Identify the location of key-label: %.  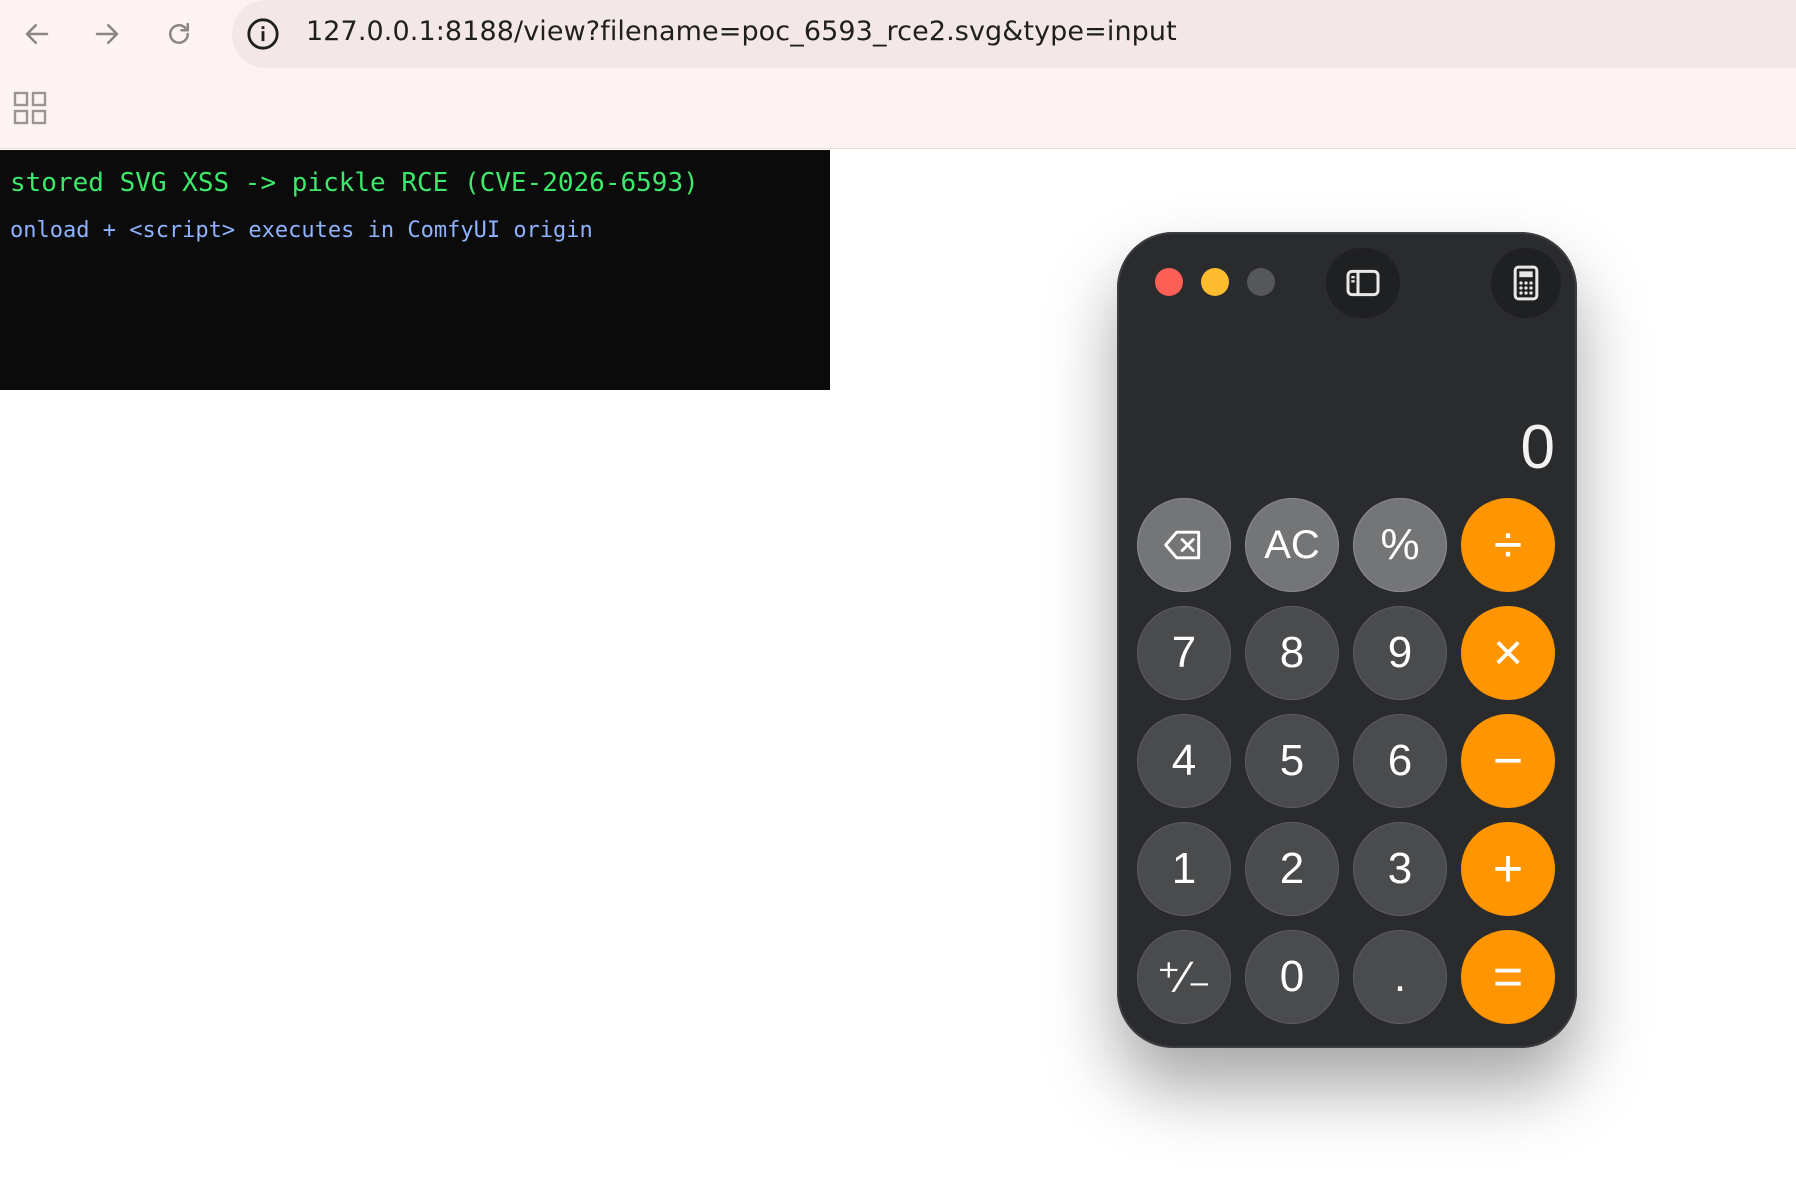
(1400, 544).